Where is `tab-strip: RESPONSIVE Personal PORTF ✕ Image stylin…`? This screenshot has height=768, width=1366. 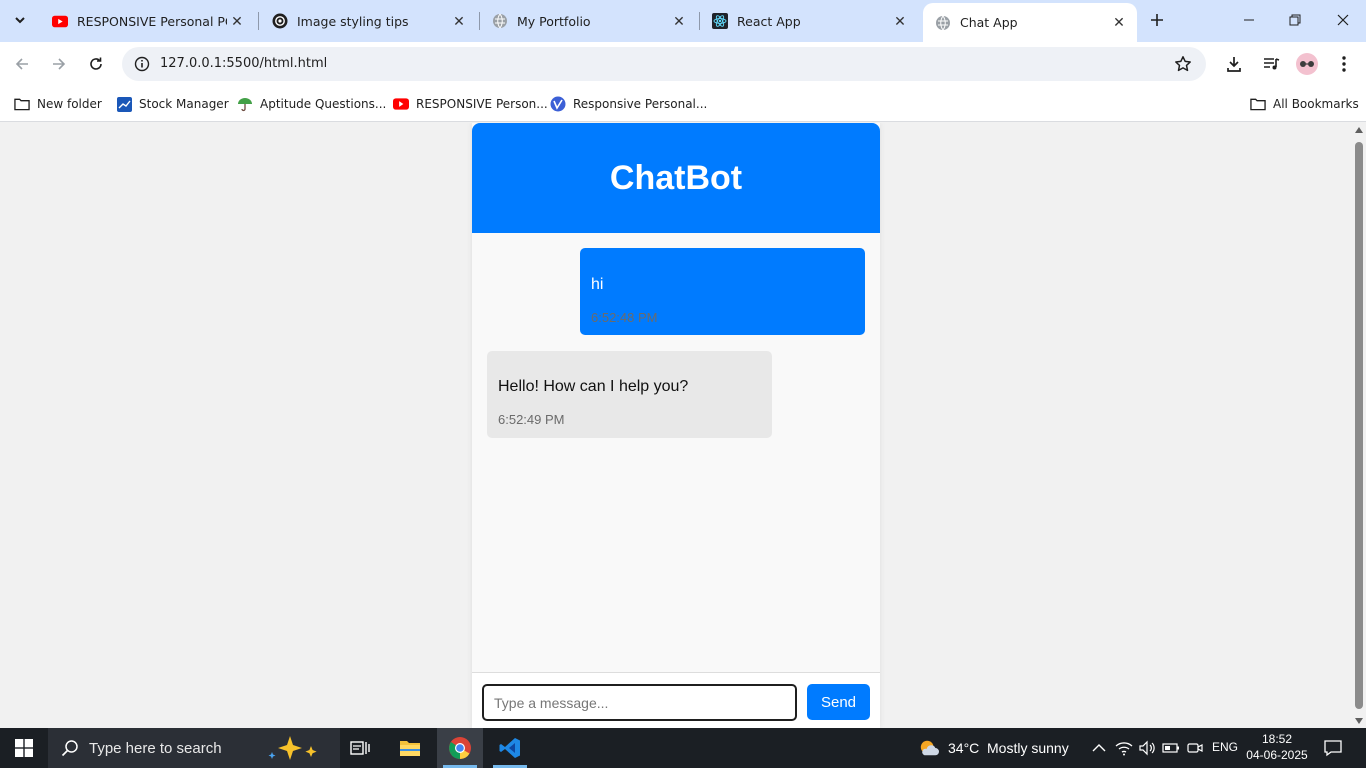 tab-strip: RESPONSIVE Personal PORTF ✕ Image stylin… is located at coordinates (683, 21).